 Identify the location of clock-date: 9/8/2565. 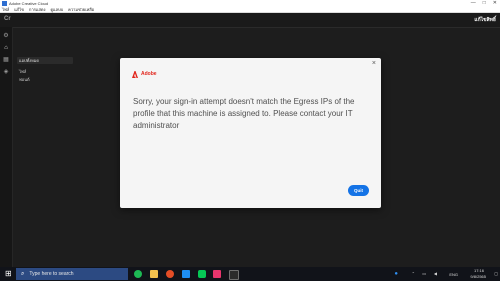
(478, 276).